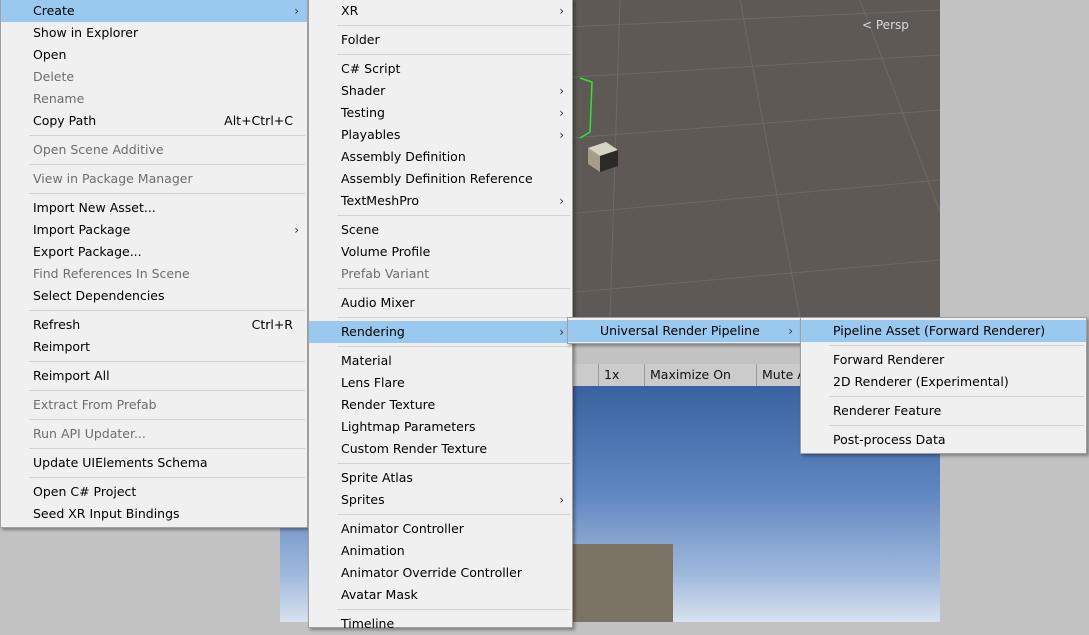 Image resolution: width=1089 pixels, height=635 pixels. What do you see at coordinates (71, 375) in the screenshot?
I see `menu-item-label: Reimport All` at bounding box center [71, 375].